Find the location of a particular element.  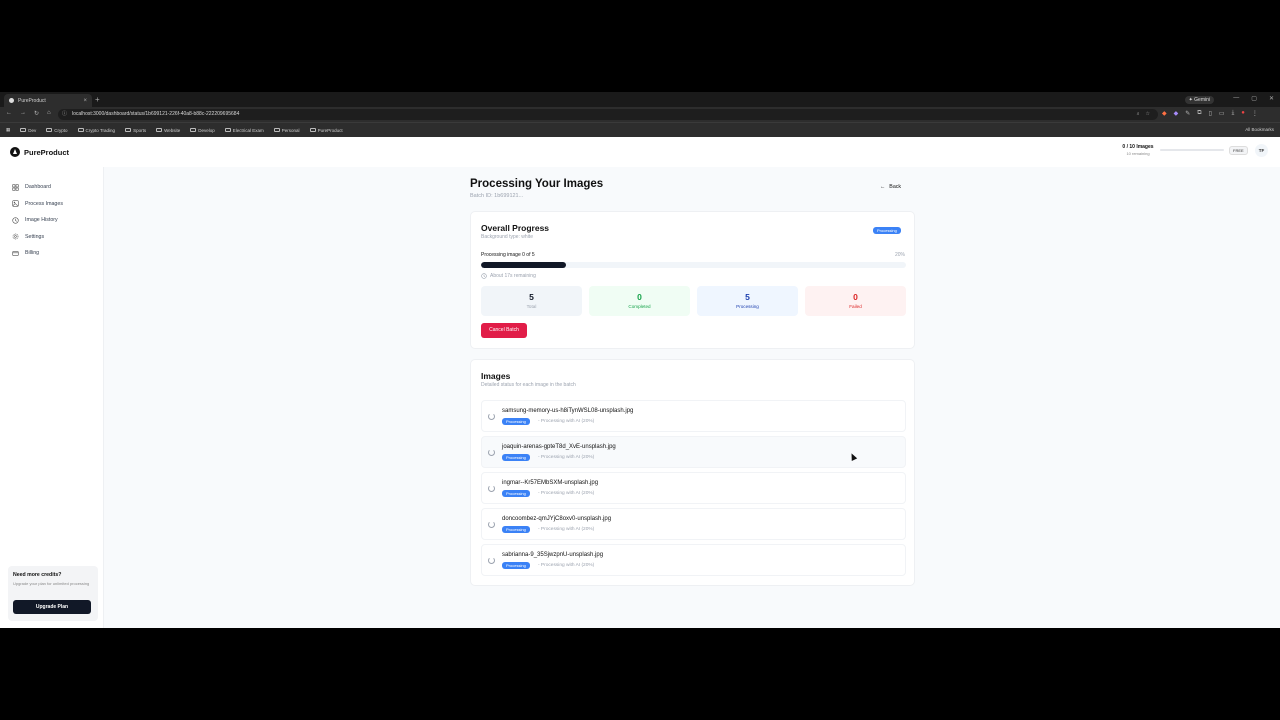

bookmark-item: Electrical Exam is located at coordinates (244, 130).